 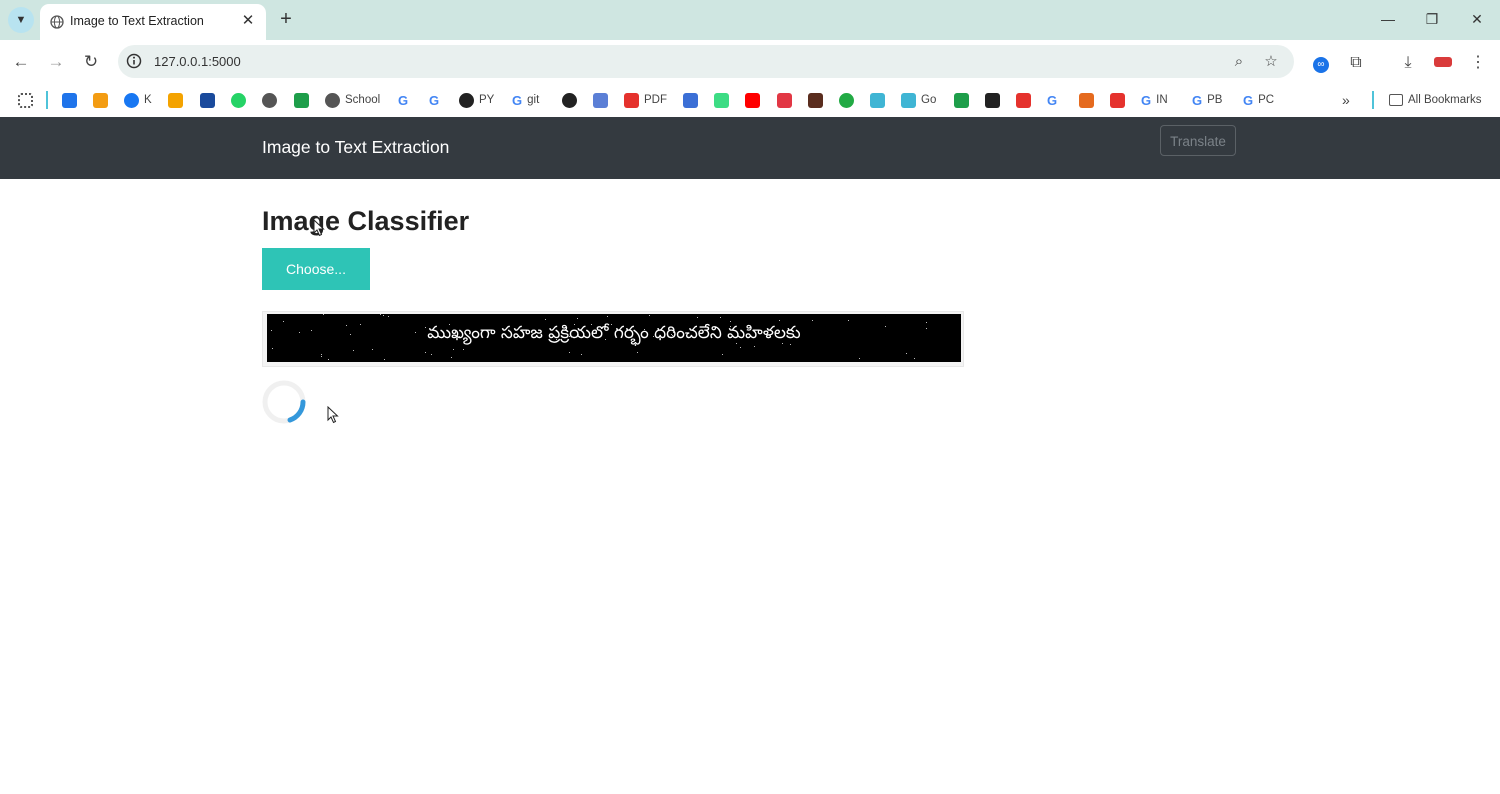 What do you see at coordinates (784, 100) in the screenshot?
I see `zomato-icon` at bounding box center [784, 100].